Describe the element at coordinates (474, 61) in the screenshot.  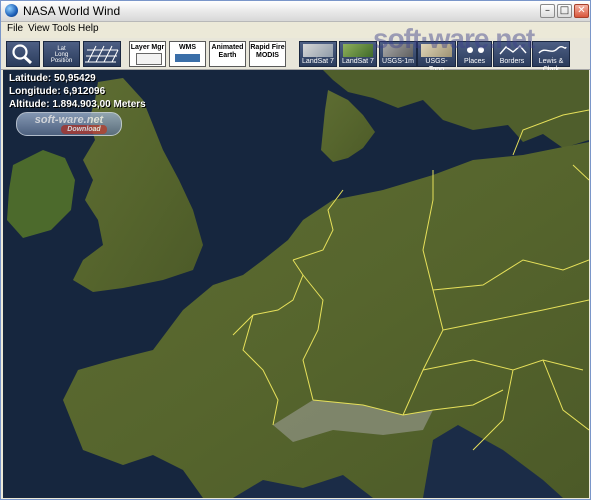
I see `places-label: Places` at that location.